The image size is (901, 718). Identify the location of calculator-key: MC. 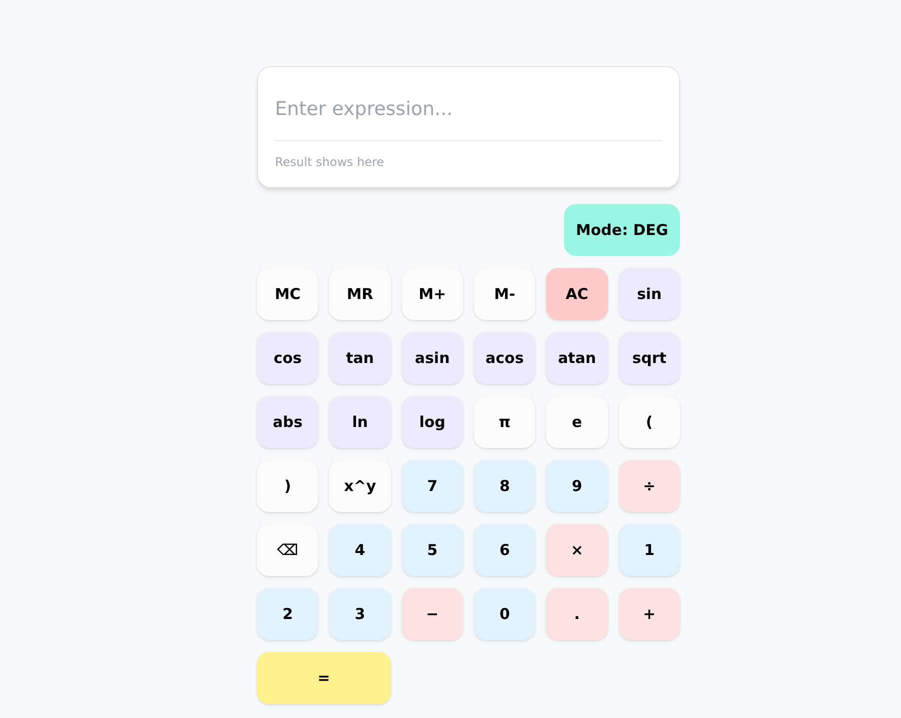
(287, 294).